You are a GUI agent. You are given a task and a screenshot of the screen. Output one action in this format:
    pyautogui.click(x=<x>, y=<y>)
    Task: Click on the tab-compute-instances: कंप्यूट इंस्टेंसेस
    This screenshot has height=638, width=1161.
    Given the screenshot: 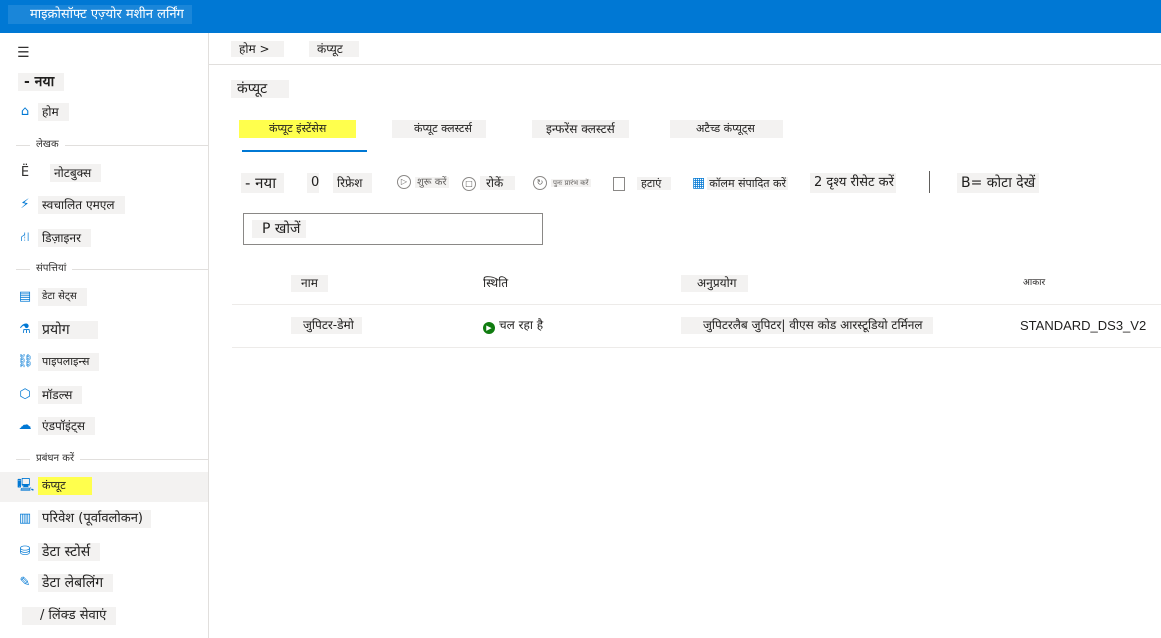 What is the action you would take?
    pyautogui.click(x=298, y=129)
    